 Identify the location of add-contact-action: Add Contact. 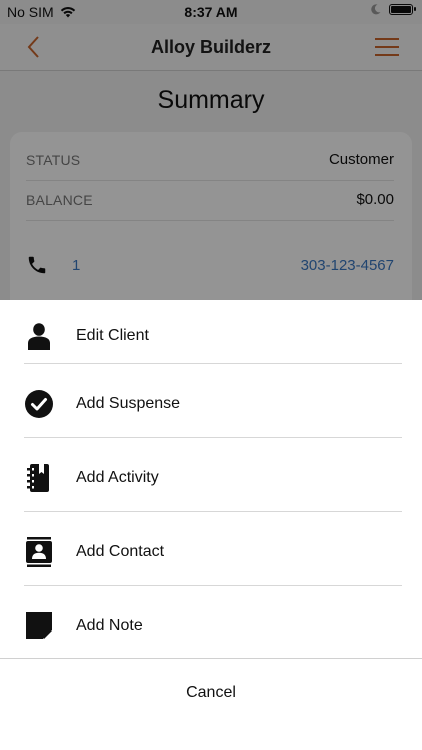
(211, 552).